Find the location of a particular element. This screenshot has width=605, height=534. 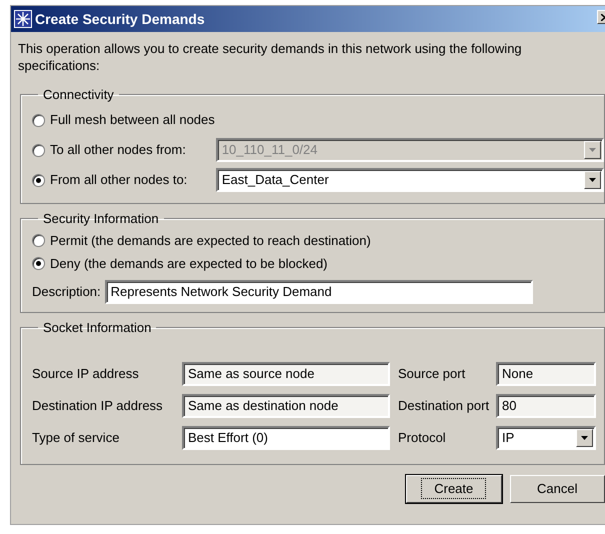

text-field: None is located at coordinates (546, 374).